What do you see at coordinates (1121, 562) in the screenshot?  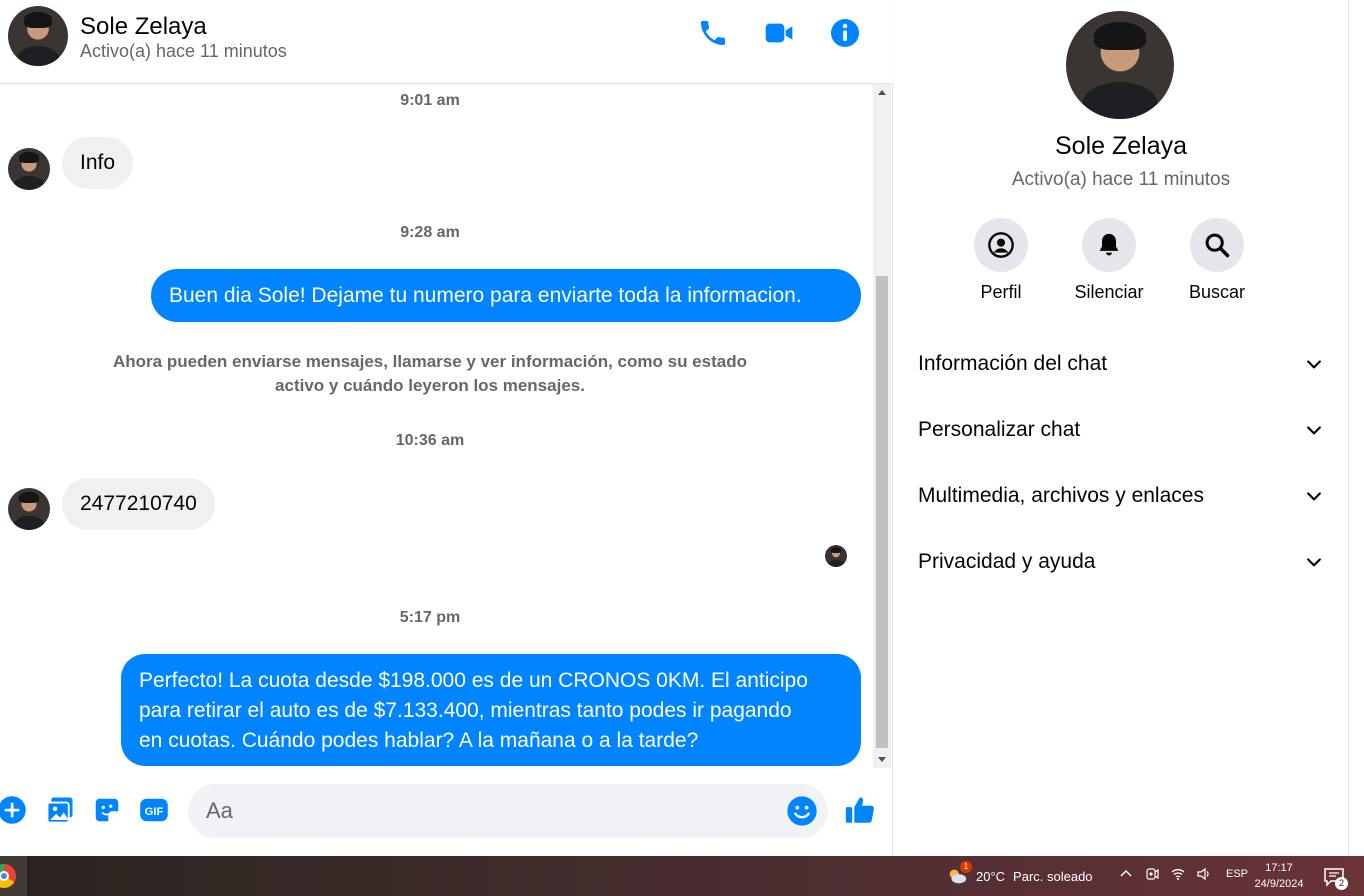 I see `section-privacy-help: Privacidad y ayuda` at bounding box center [1121, 562].